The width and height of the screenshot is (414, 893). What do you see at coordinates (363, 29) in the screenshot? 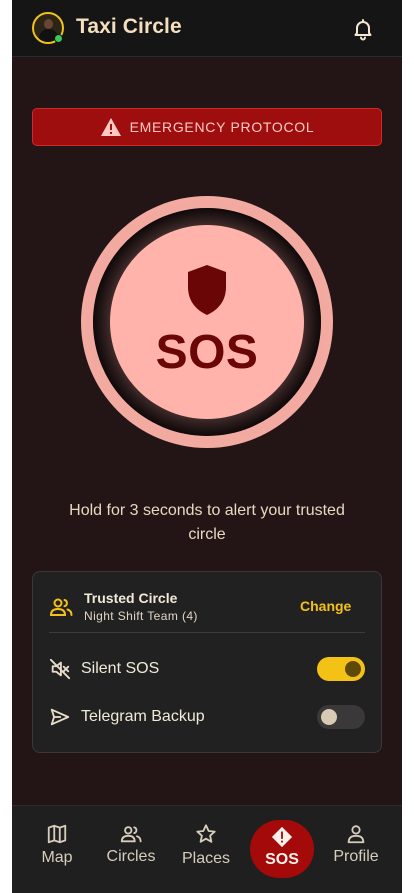
I see `bell-icon` at bounding box center [363, 29].